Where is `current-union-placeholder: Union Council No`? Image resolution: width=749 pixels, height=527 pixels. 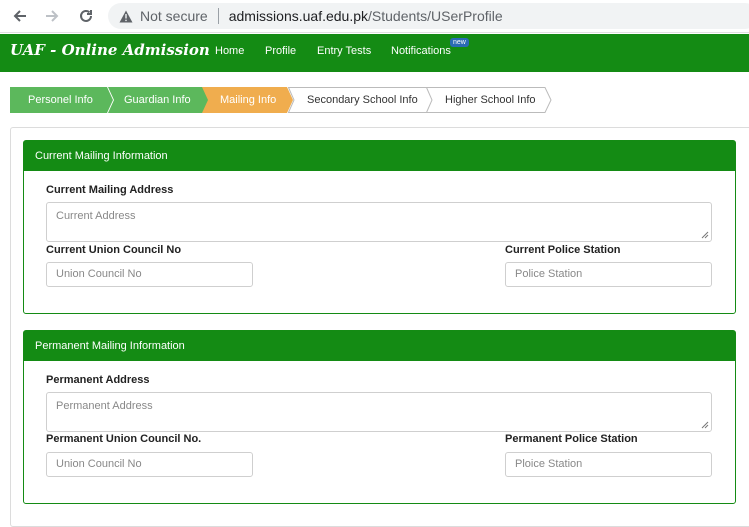
current-union-placeholder: Union Council No is located at coordinates (99, 274).